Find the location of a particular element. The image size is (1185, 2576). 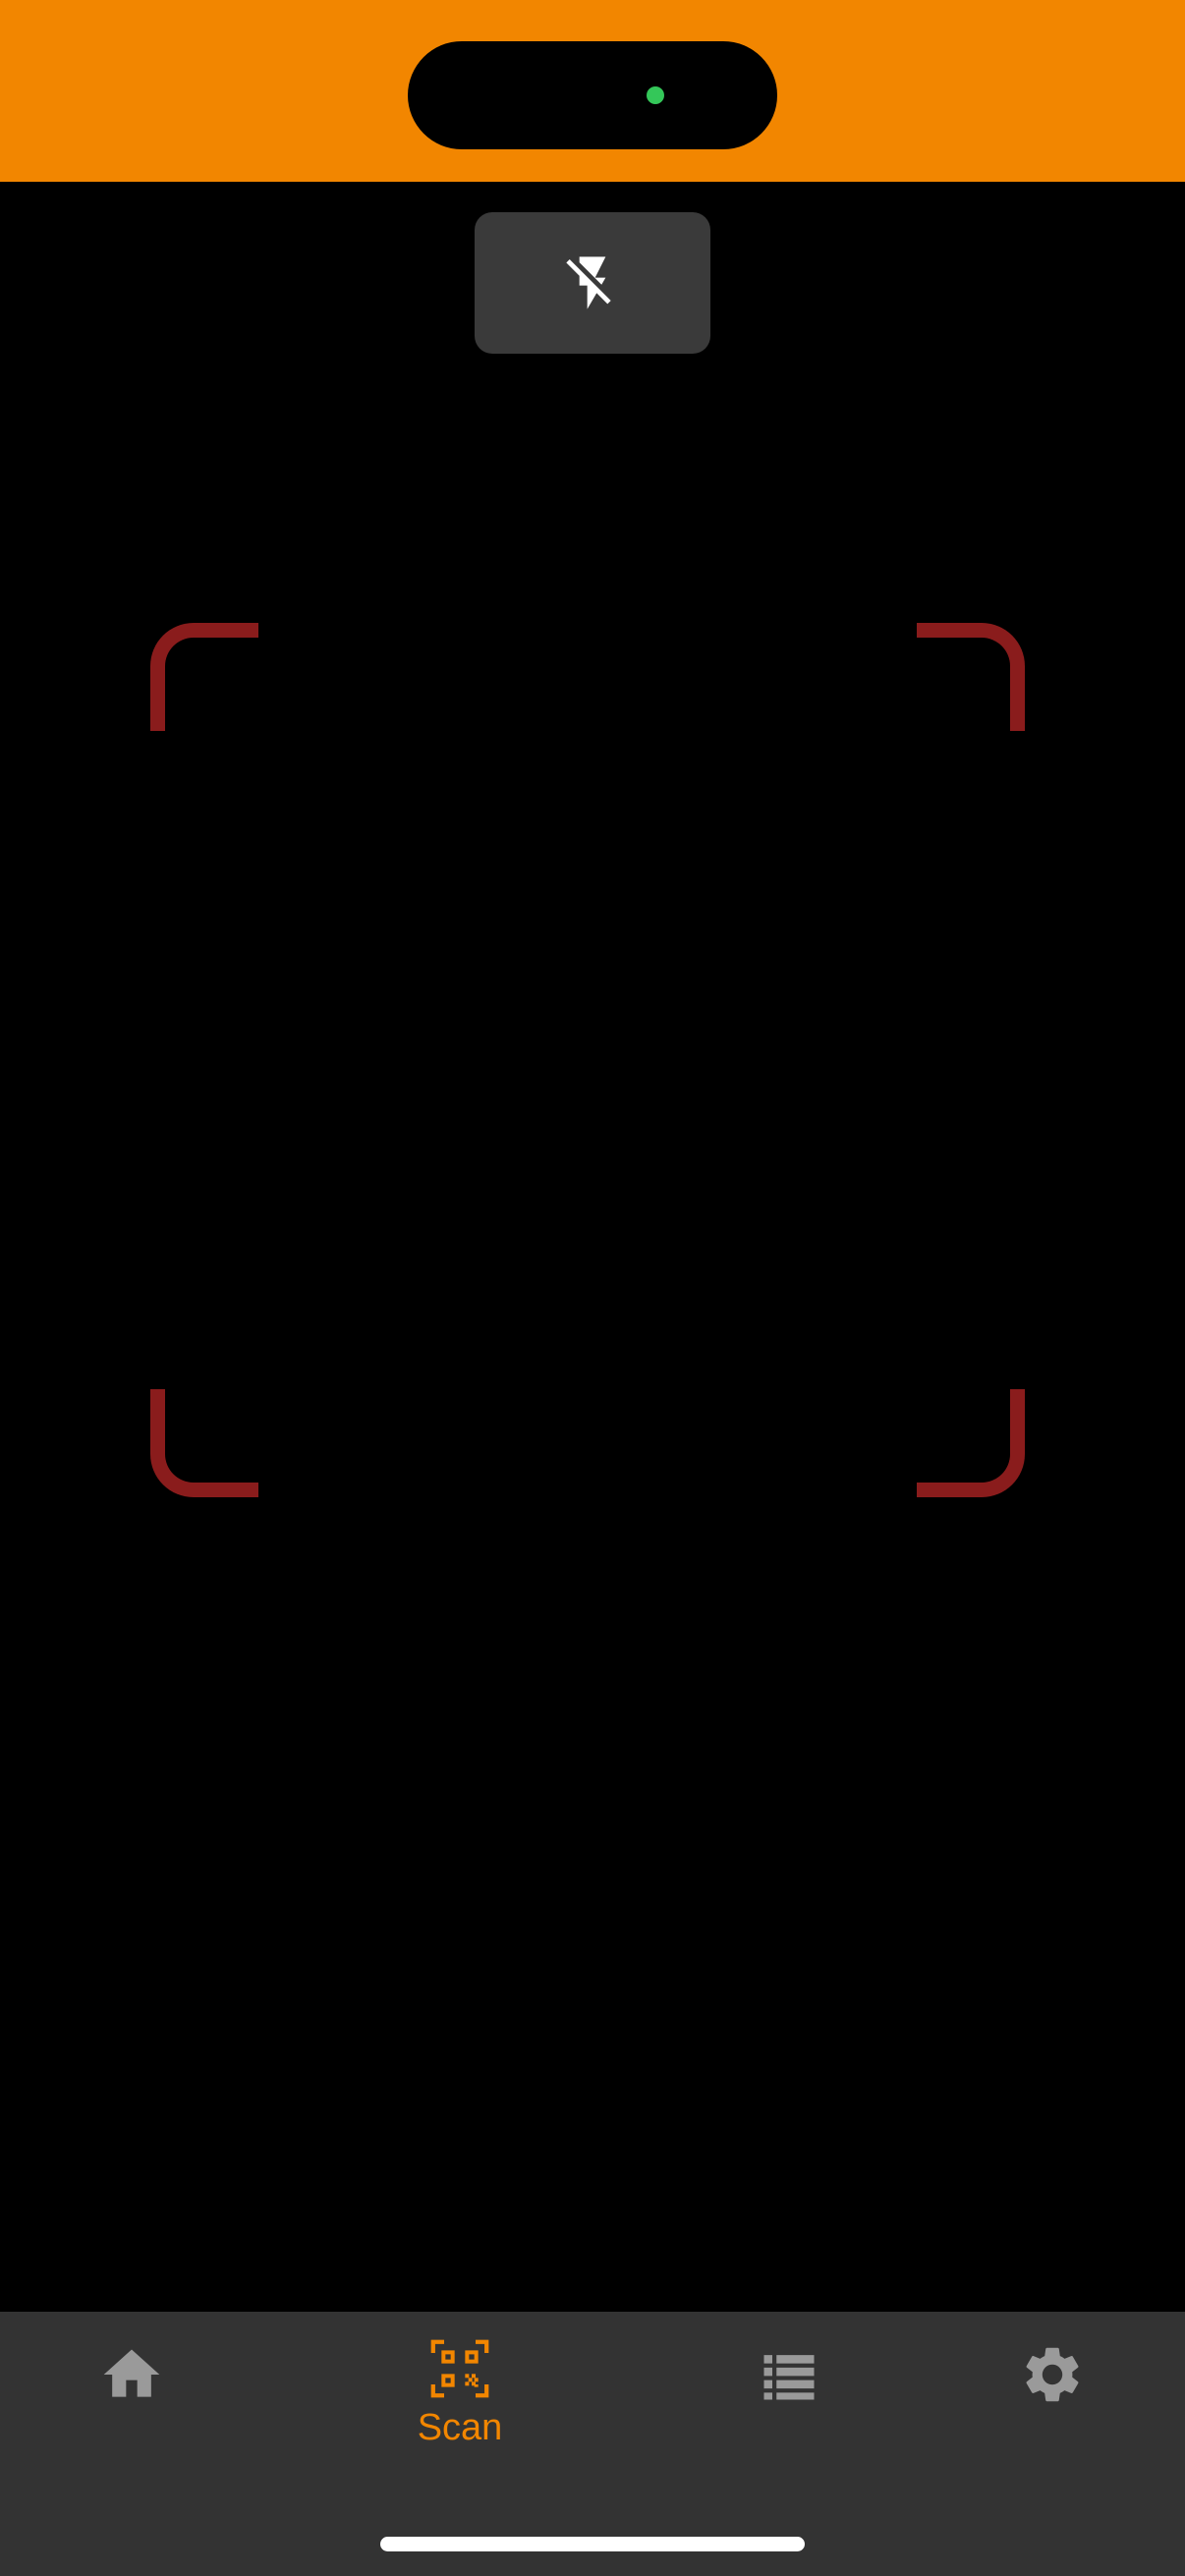

status-bar is located at coordinates (592, 91).